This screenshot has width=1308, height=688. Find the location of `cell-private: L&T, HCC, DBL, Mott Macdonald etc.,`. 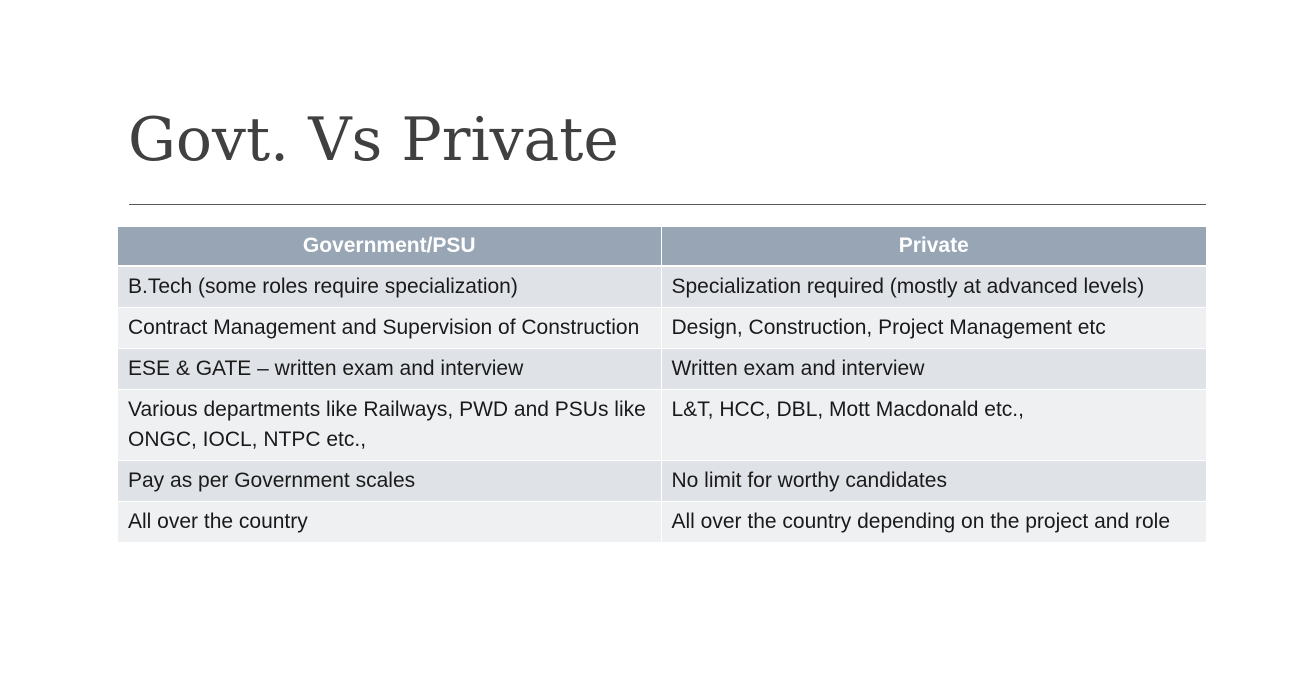

cell-private: L&T, HCC, DBL, Mott Macdonald etc., is located at coordinates (933, 425).